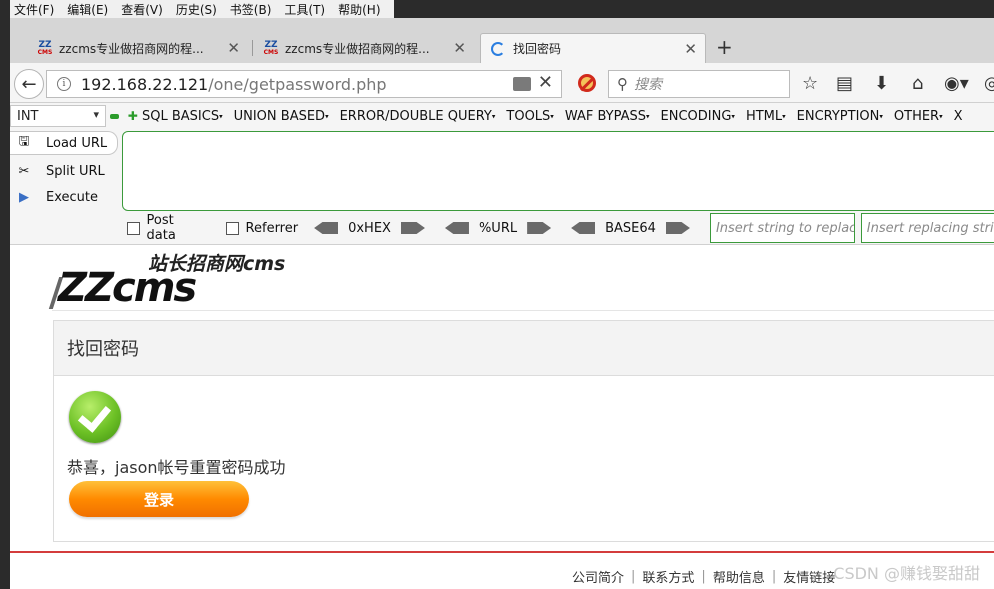 Image resolution: width=994 pixels, height=589 pixels. What do you see at coordinates (524, 348) in the screenshot?
I see `panel-title: 找回密码` at bounding box center [524, 348].